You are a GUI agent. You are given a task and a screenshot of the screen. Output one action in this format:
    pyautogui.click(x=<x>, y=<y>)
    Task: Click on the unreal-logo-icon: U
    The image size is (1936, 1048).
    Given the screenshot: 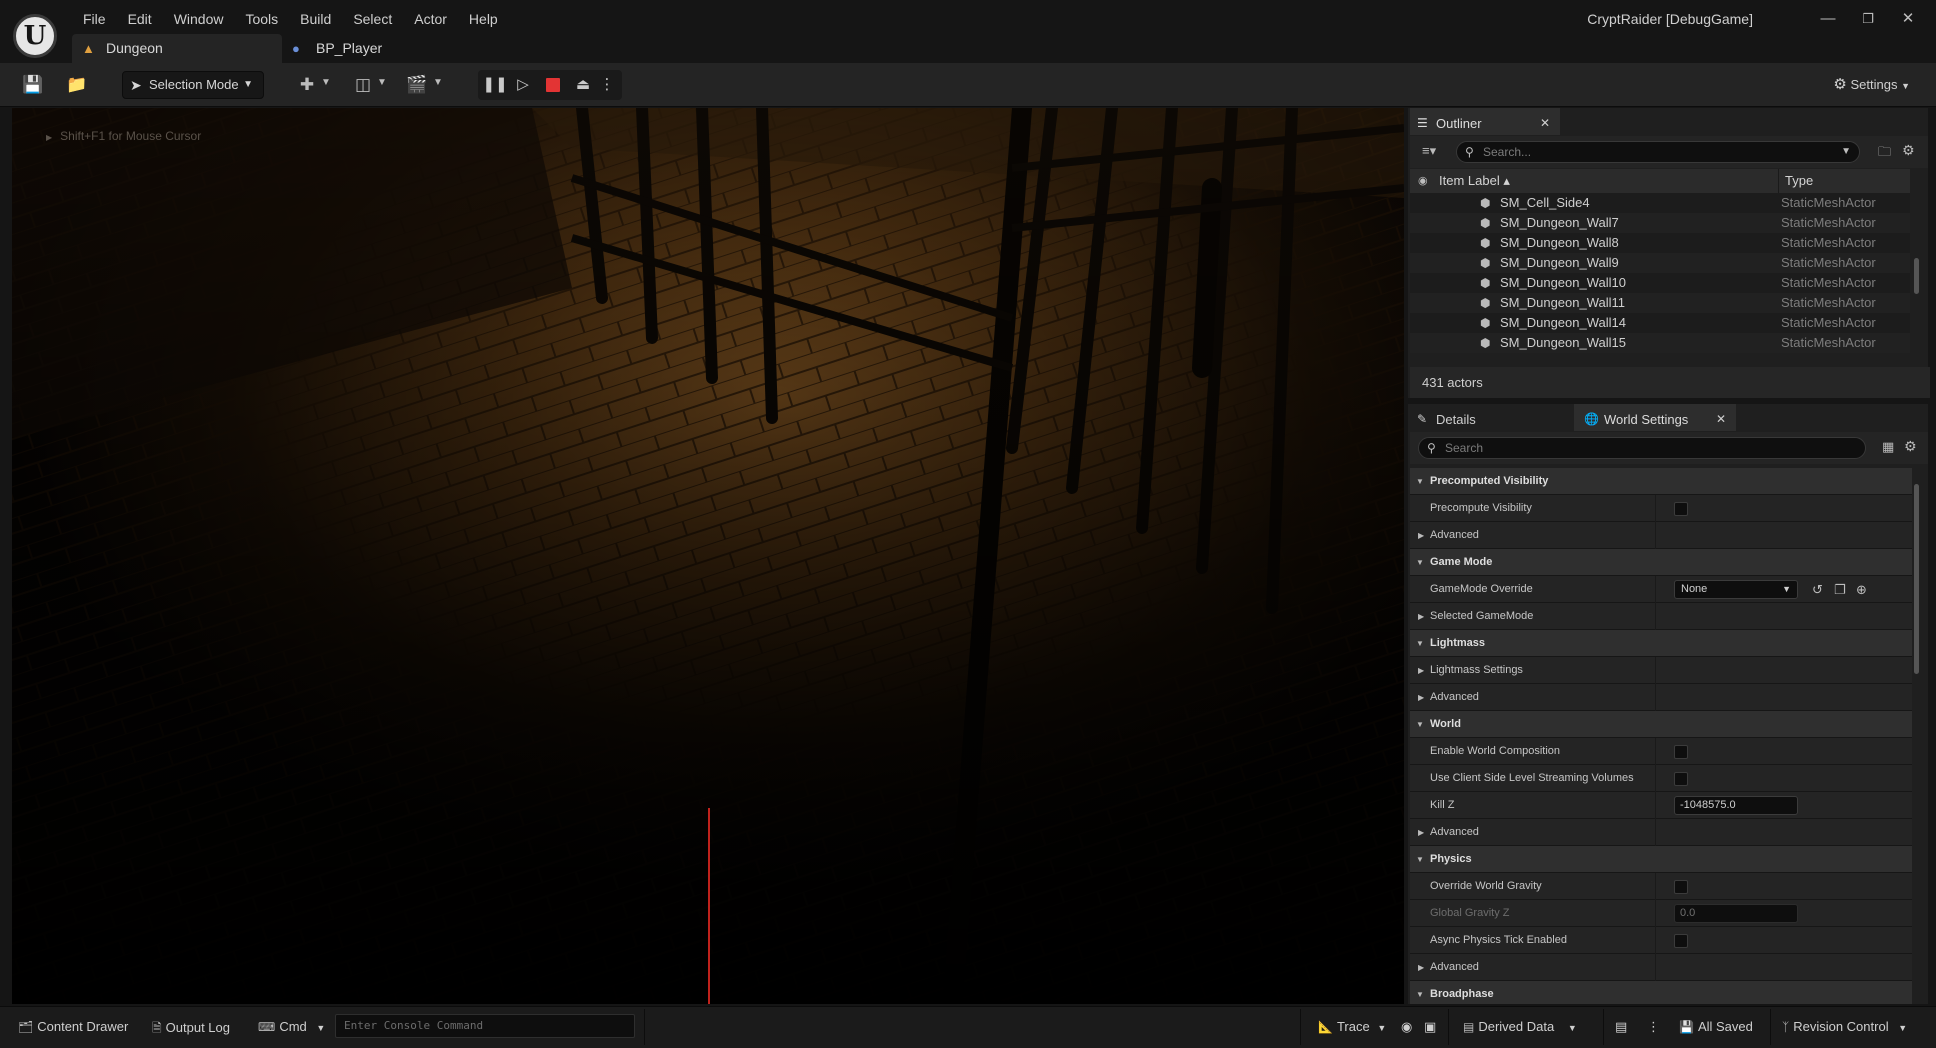 What is the action you would take?
    pyautogui.click(x=35, y=36)
    